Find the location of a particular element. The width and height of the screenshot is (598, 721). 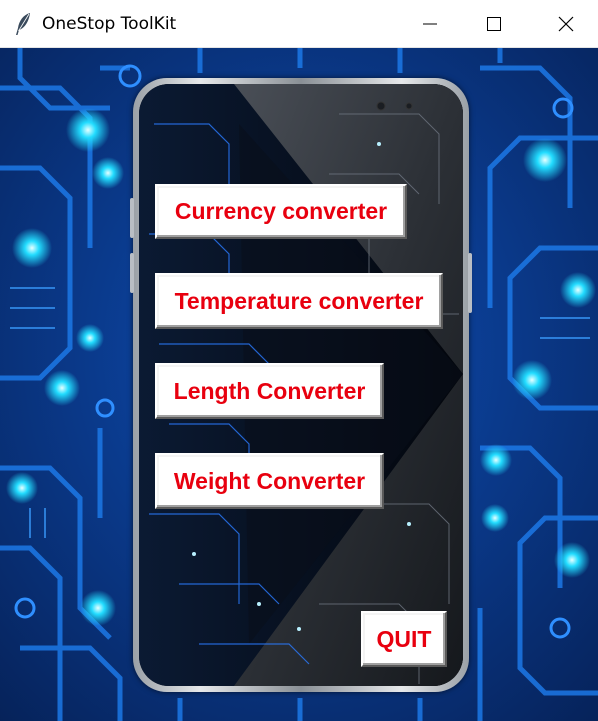

maximize-button is located at coordinates (494, 24).